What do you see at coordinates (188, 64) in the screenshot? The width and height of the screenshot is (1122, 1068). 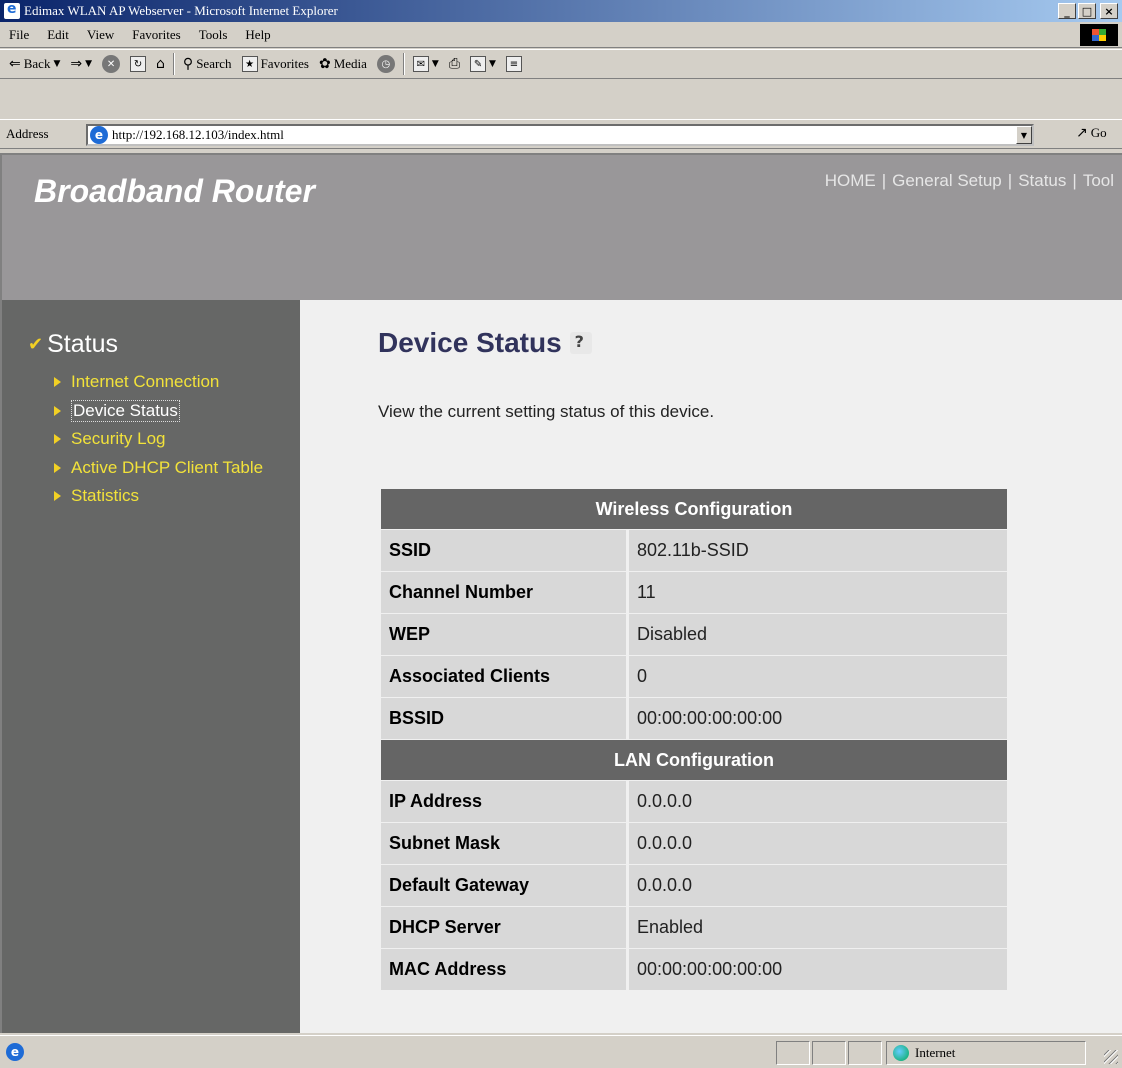 I see `search-icon: ⚲` at bounding box center [188, 64].